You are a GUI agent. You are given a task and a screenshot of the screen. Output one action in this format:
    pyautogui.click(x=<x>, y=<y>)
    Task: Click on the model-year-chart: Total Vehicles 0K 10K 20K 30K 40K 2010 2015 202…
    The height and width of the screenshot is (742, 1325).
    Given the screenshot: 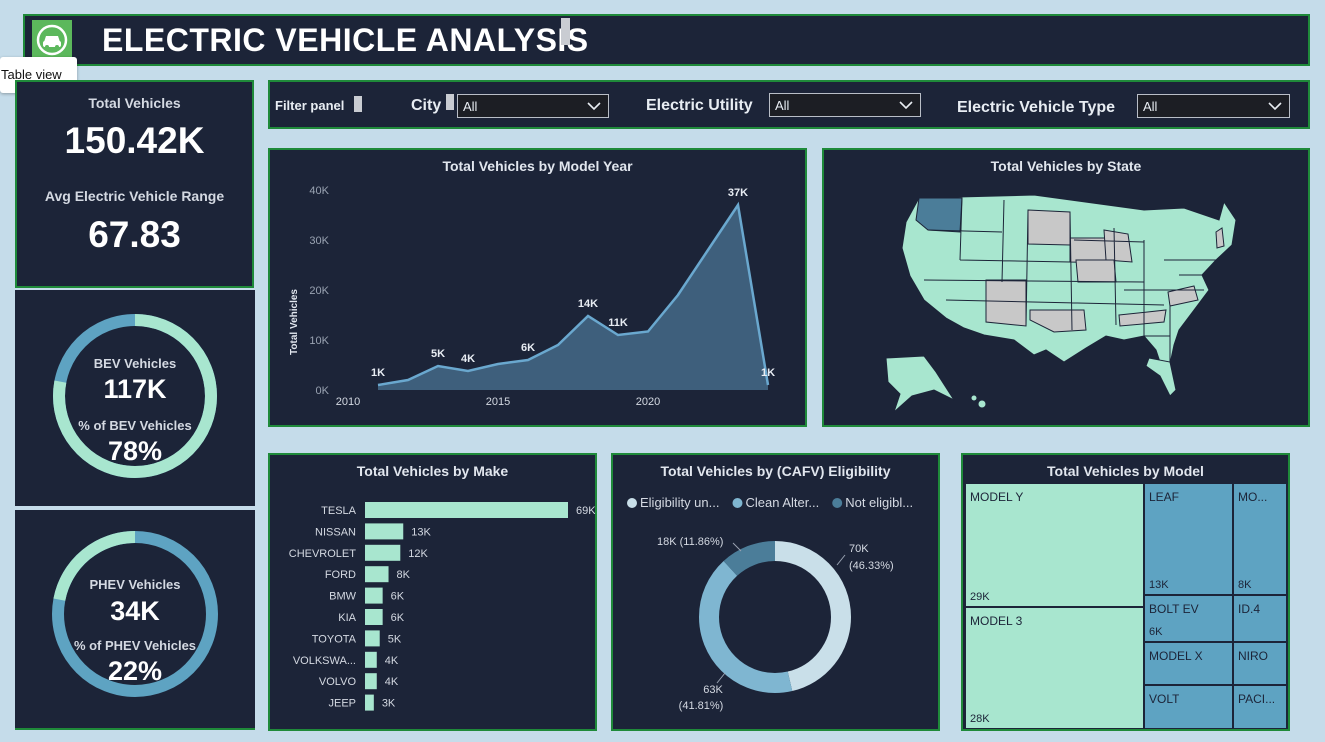 What is the action you would take?
    pyautogui.click(x=532, y=296)
    